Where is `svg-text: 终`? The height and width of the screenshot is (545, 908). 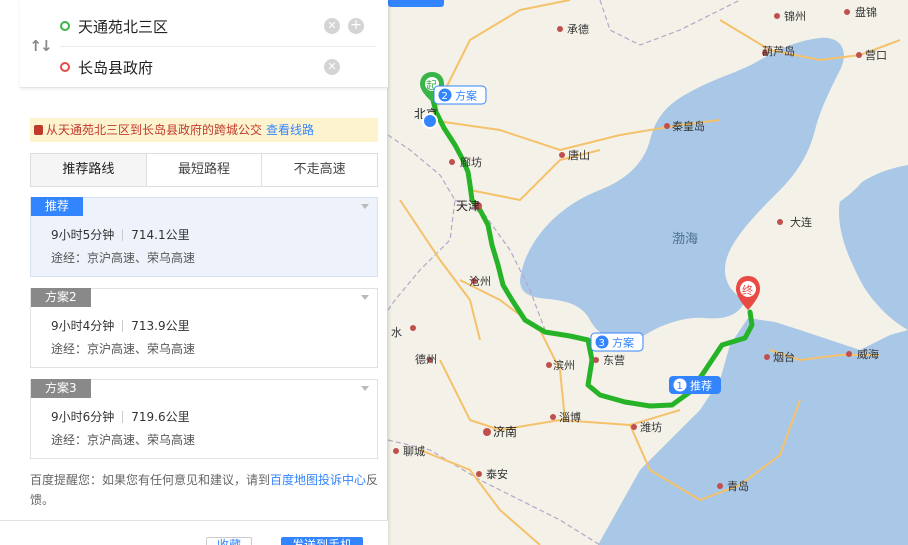 svg-text: 终 is located at coordinates (747, 290).